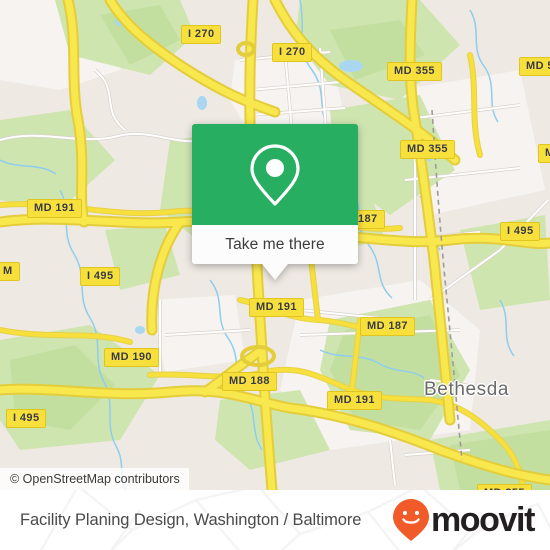 Image resolution: width=550 pixels, height=550 pixels. I want to click on popup-image-area, so click(275, 174).